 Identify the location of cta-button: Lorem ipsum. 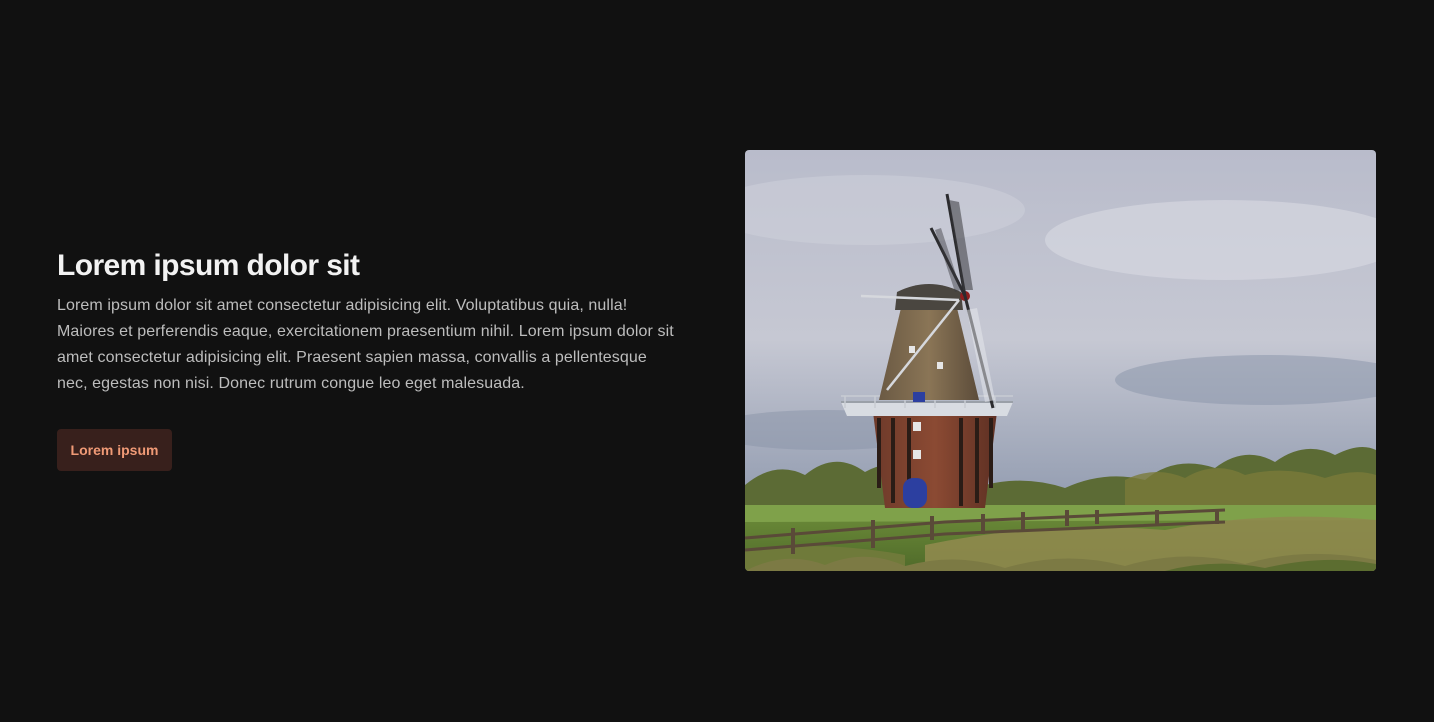
(114, 450).